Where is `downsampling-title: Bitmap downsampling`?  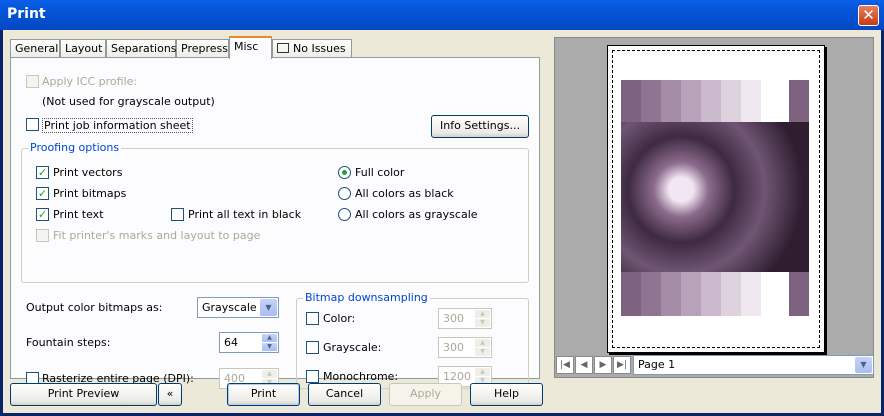 downsampling-title: Bitmap downsampling is located at coordinates (366, 297).